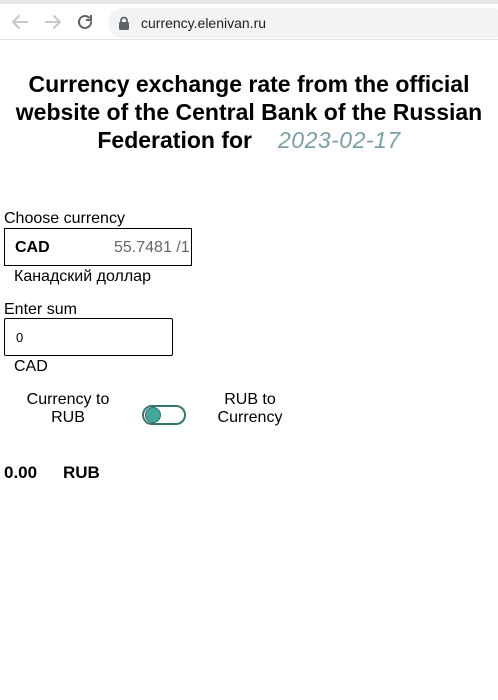 This screenshot has width=498, height=700. What do you see at coordinates (339, 140) in the screenshot?
I see `rate-date: 2023-02-17` at bounding box center [339, 140].